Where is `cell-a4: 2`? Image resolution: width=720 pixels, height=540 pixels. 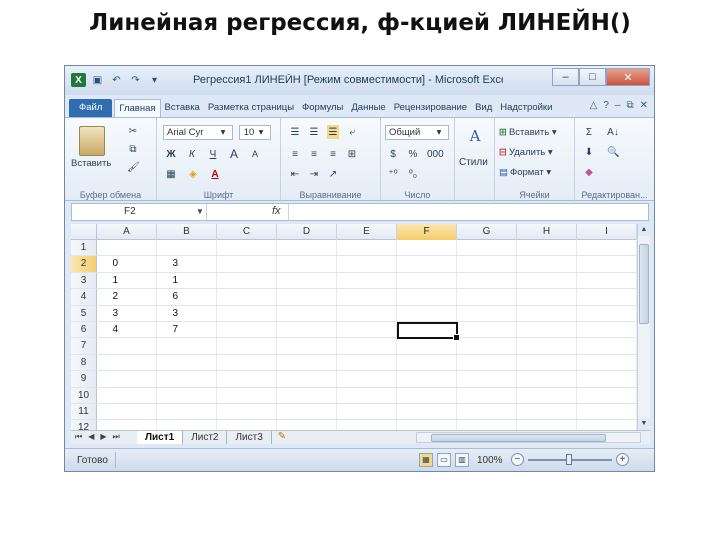 cell-a4: 2 is located at coordinates (127, 297).